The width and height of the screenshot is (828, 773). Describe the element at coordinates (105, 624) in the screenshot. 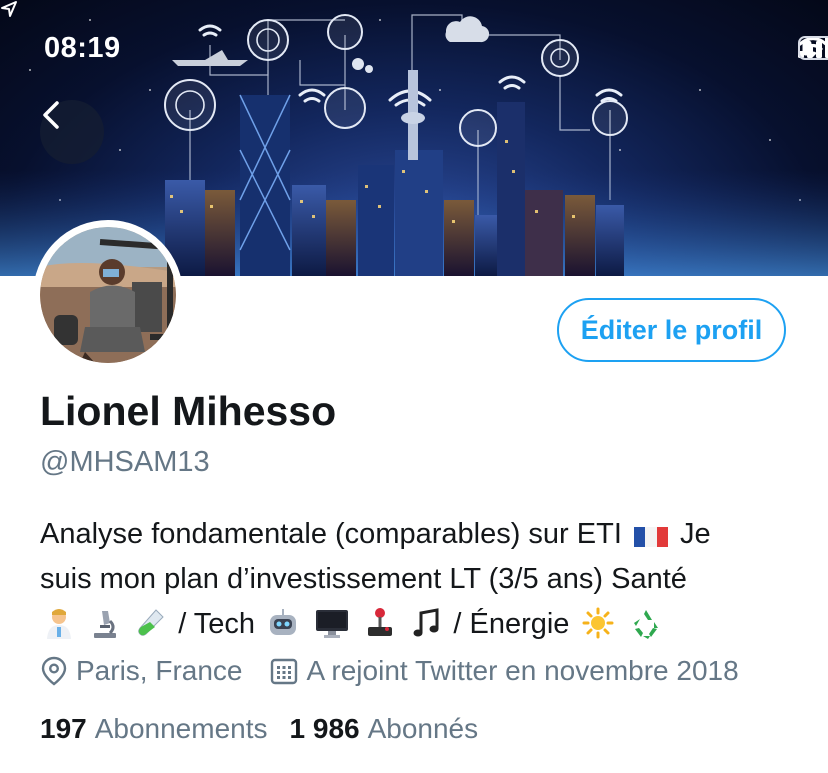

I see `microscope-icon` at that location.